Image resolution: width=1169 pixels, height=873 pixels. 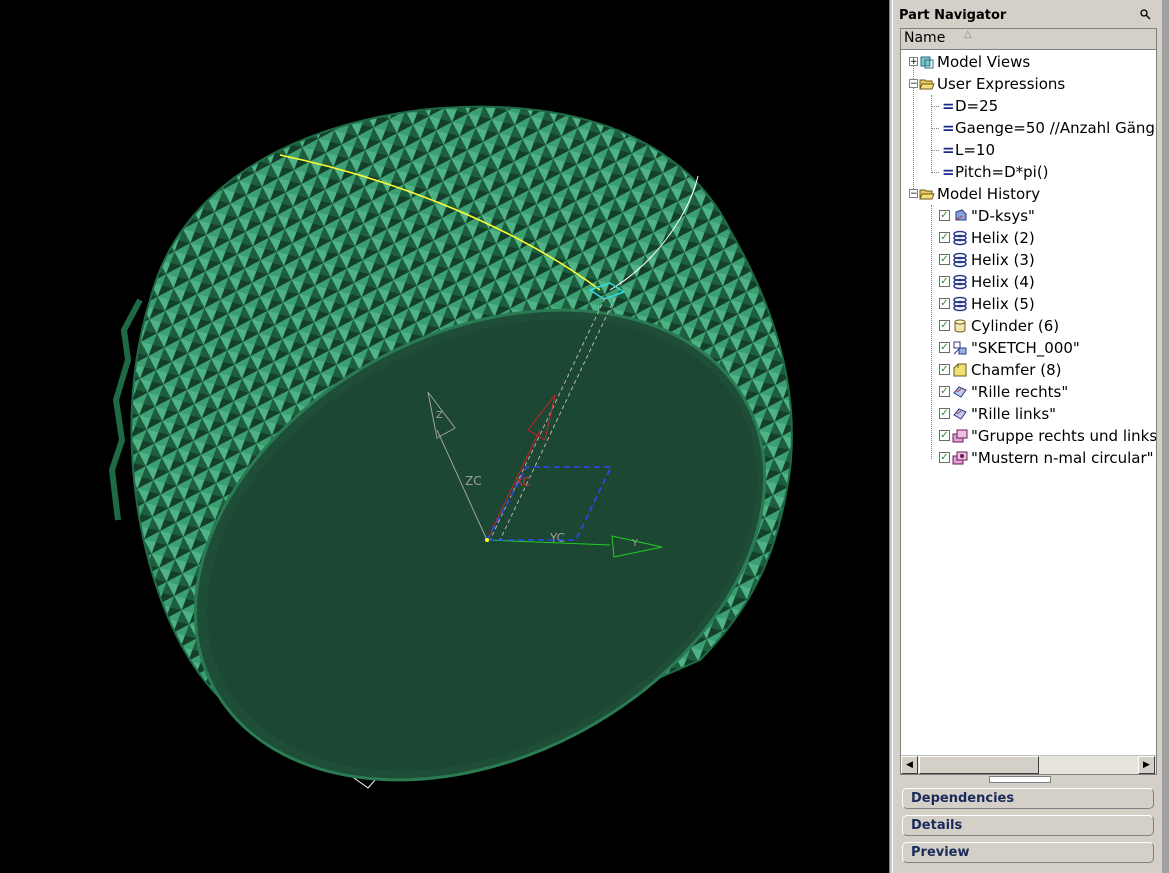 I want to click on feature-label: "D-ksys", so click(x=1003, y=216).